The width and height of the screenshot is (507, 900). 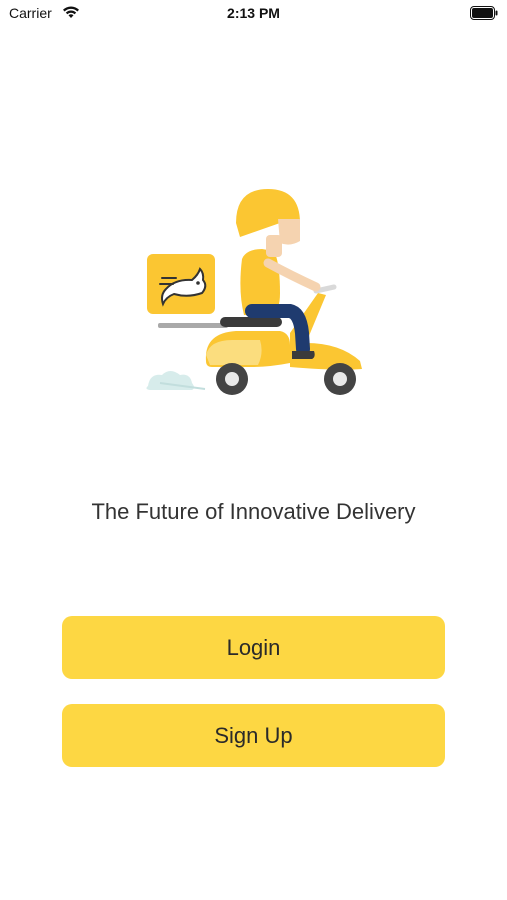 I want to click on status-bar: Carrier 2:13 PM, so click(x=253, y=15).